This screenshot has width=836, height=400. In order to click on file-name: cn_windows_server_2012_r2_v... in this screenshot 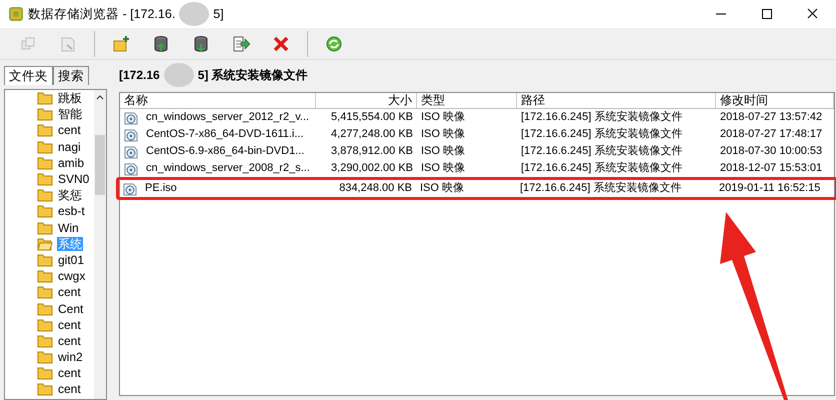, I will do `click(228, 117)`.